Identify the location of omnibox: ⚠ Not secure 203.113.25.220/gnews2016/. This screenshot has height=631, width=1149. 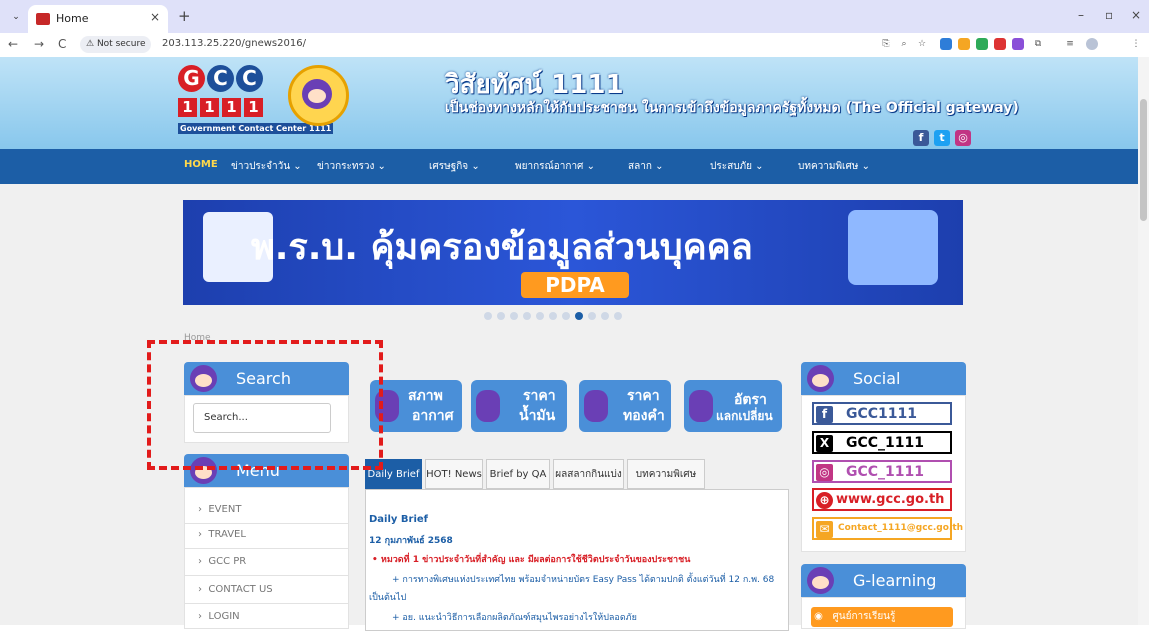
(510, 44).